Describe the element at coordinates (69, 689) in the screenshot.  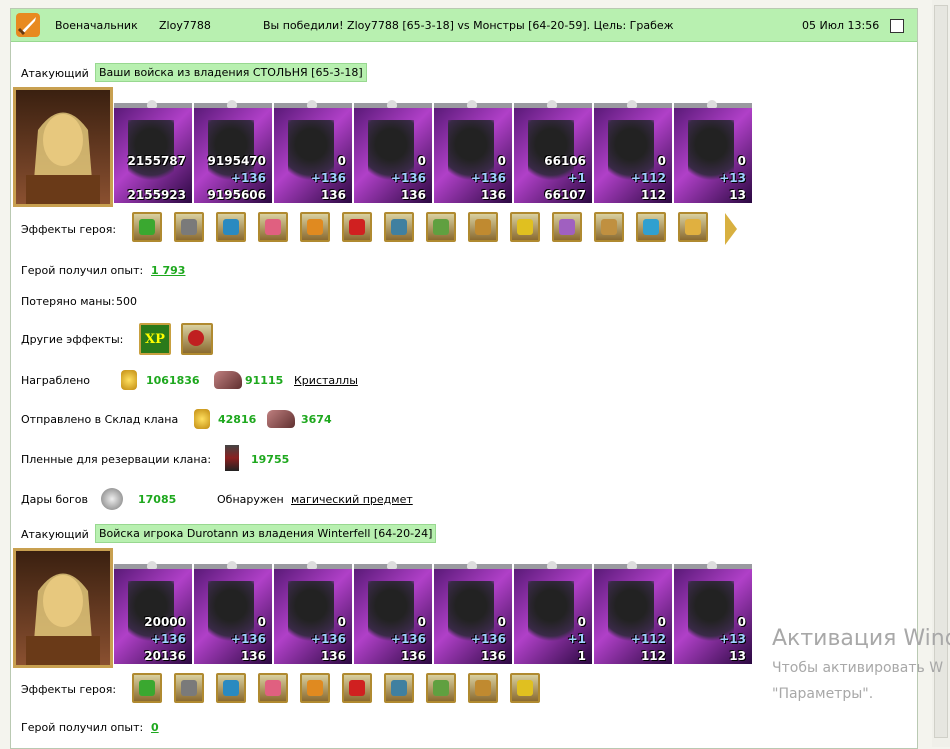
I see `hero-effects-label: Эффекты героя:` at that location.